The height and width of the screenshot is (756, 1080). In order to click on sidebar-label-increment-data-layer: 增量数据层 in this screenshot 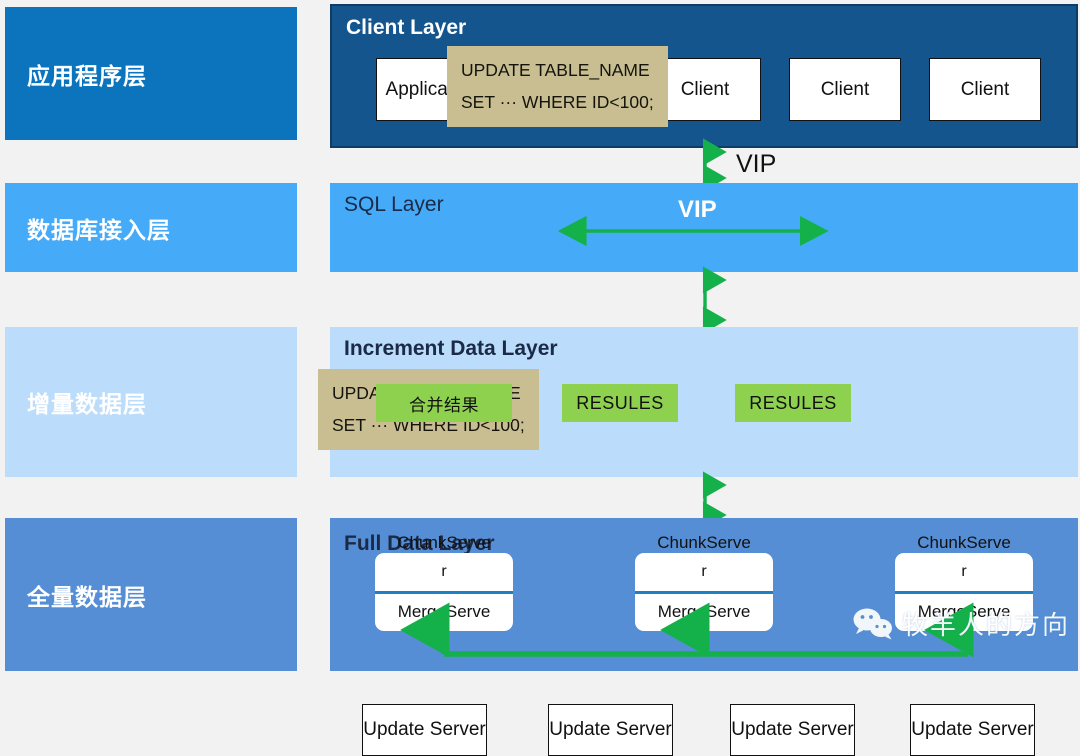, I will do `click(87, 404)`.